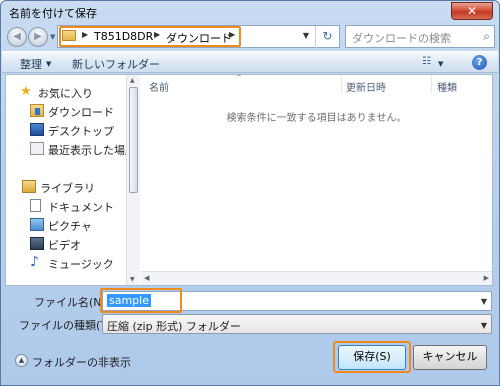  What do you see at coordinates (327, 37) in the screenshot?
I see `refresh-icon: ↻` at bounding box center [327, 37].